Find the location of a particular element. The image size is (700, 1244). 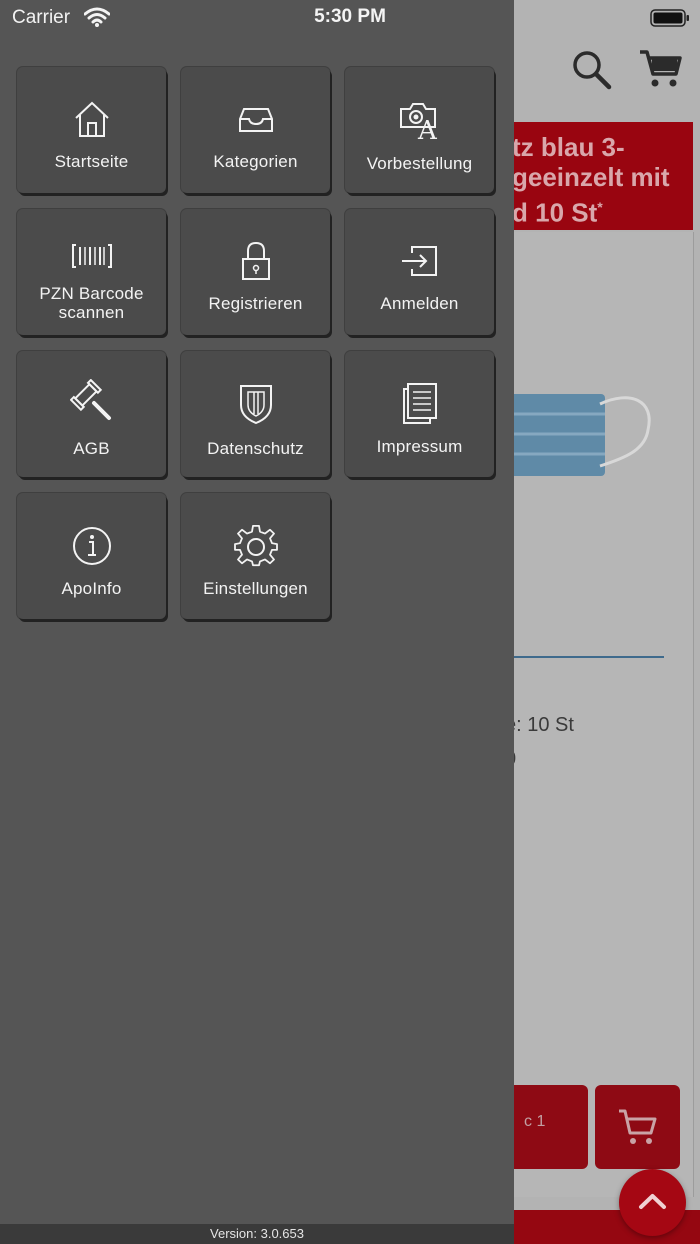

banner-line-3: d 10 St* is located at coordinates (602, 210).